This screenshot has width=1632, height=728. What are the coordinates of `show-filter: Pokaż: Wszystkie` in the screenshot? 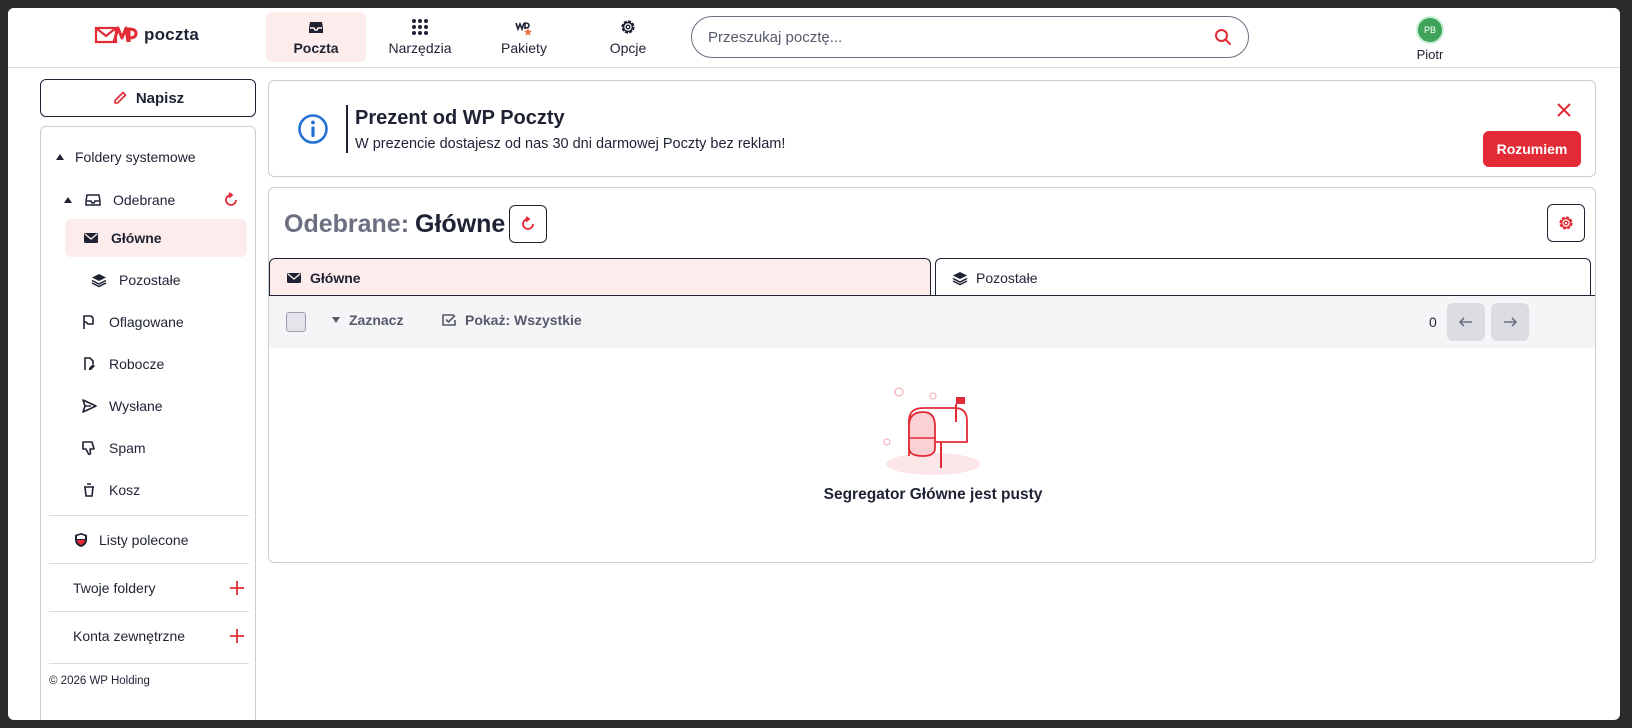 It's located at (511, 320).